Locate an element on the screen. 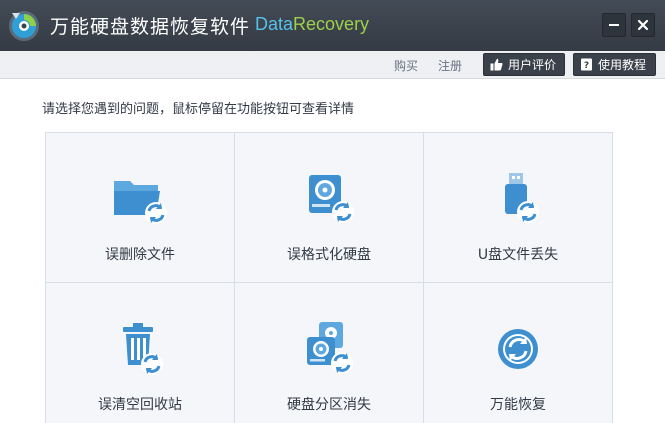 The width and height of the screenshot is (665, 423). universal-restore-icon is located at coordinates (518, 349).